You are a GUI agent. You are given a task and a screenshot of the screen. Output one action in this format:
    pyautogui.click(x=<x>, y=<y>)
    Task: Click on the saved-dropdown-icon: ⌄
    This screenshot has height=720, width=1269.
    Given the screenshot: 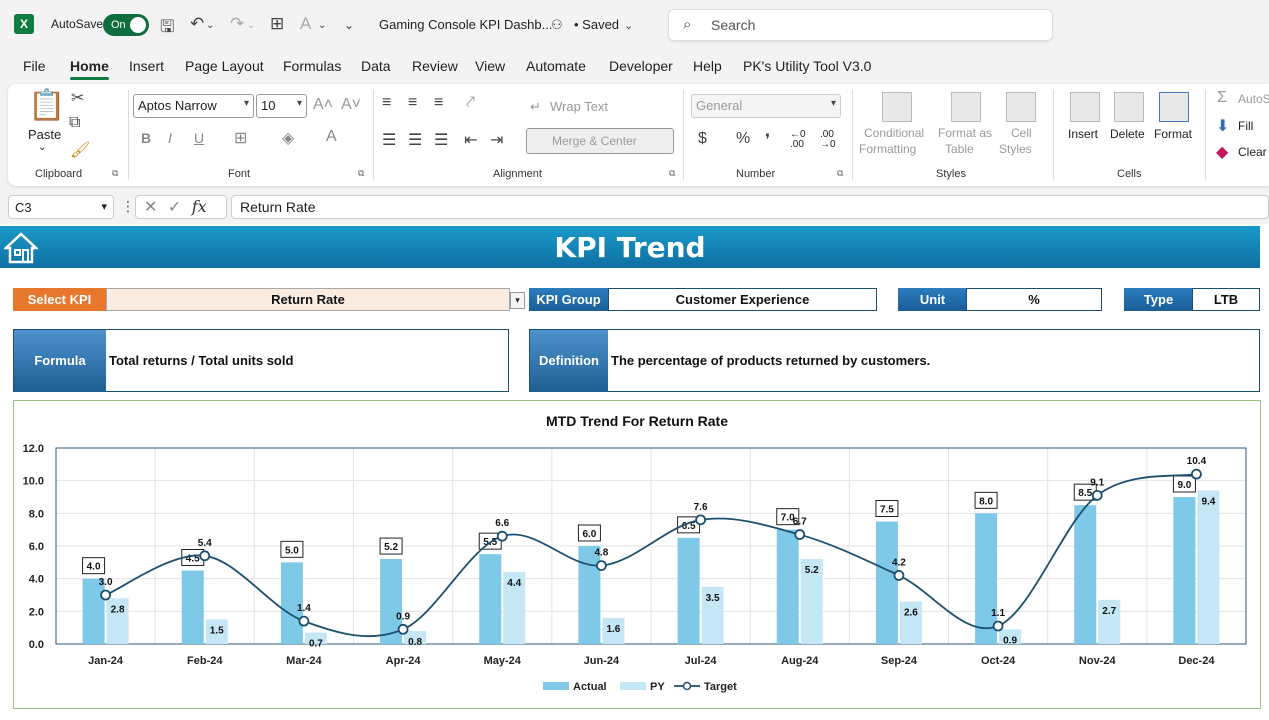 What is the action you would take?
    pyautogui.click(x=628, y=25)
    